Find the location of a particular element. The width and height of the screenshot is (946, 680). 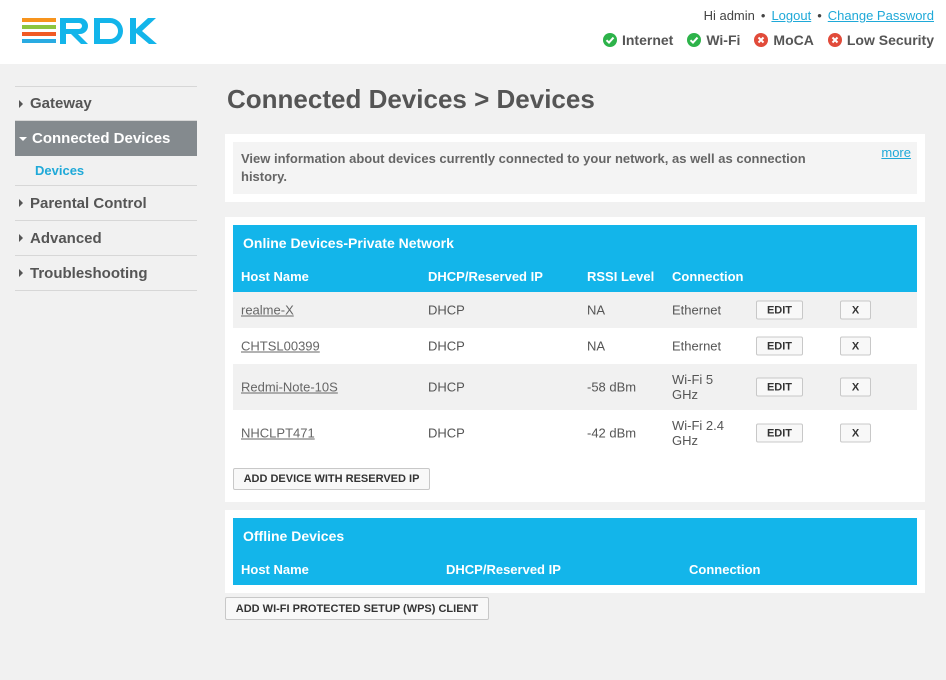

sidebar-item-troubleshooting: Troubleshooting is located at coordinates (106, 273).